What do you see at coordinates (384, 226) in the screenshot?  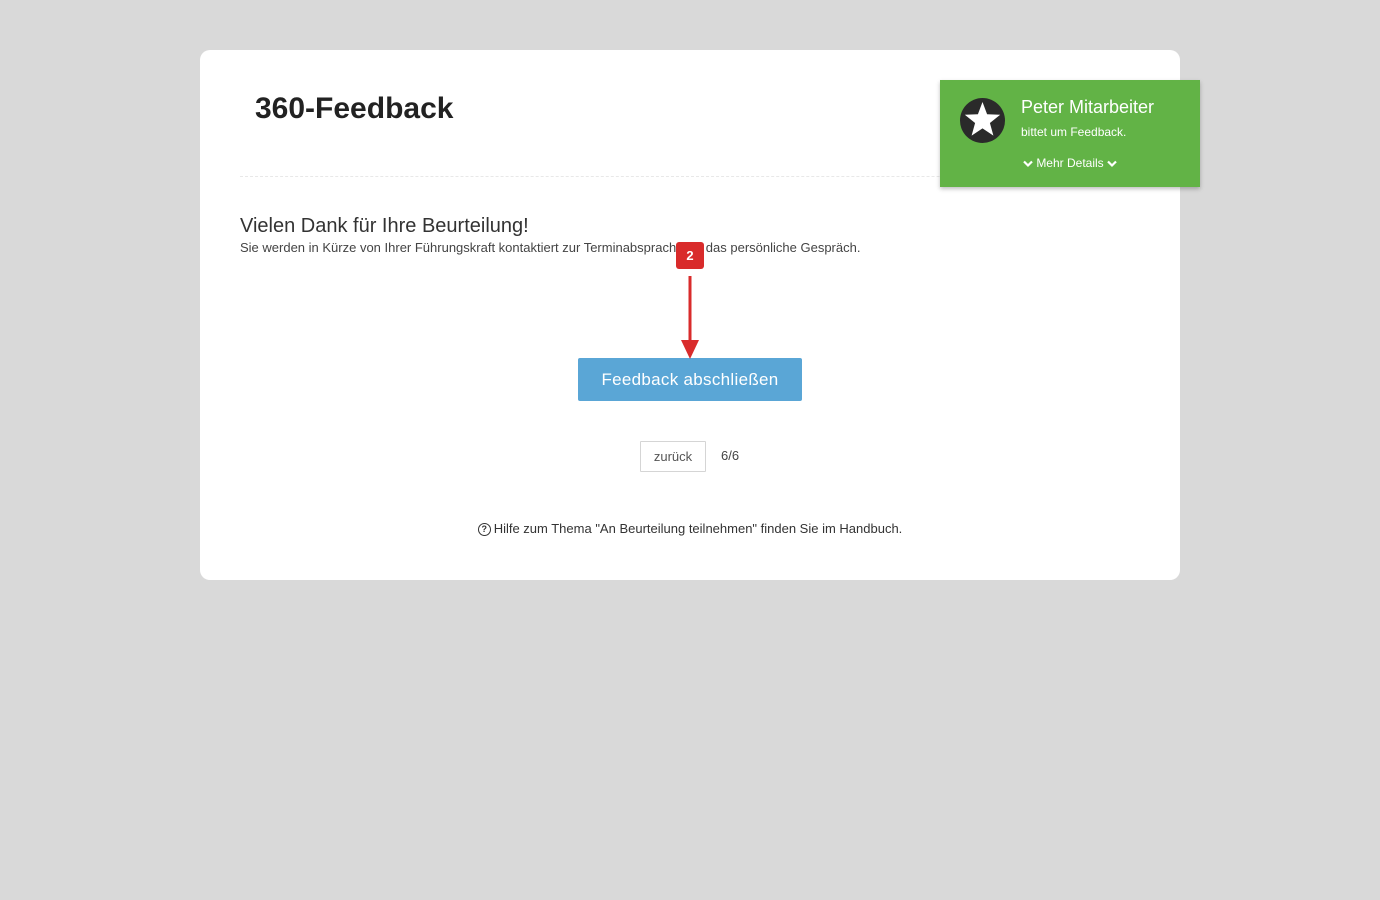 I see `thanks-heading: Vielen Dank für Ihre Beurteilung!` at bounding box center [384, 226].